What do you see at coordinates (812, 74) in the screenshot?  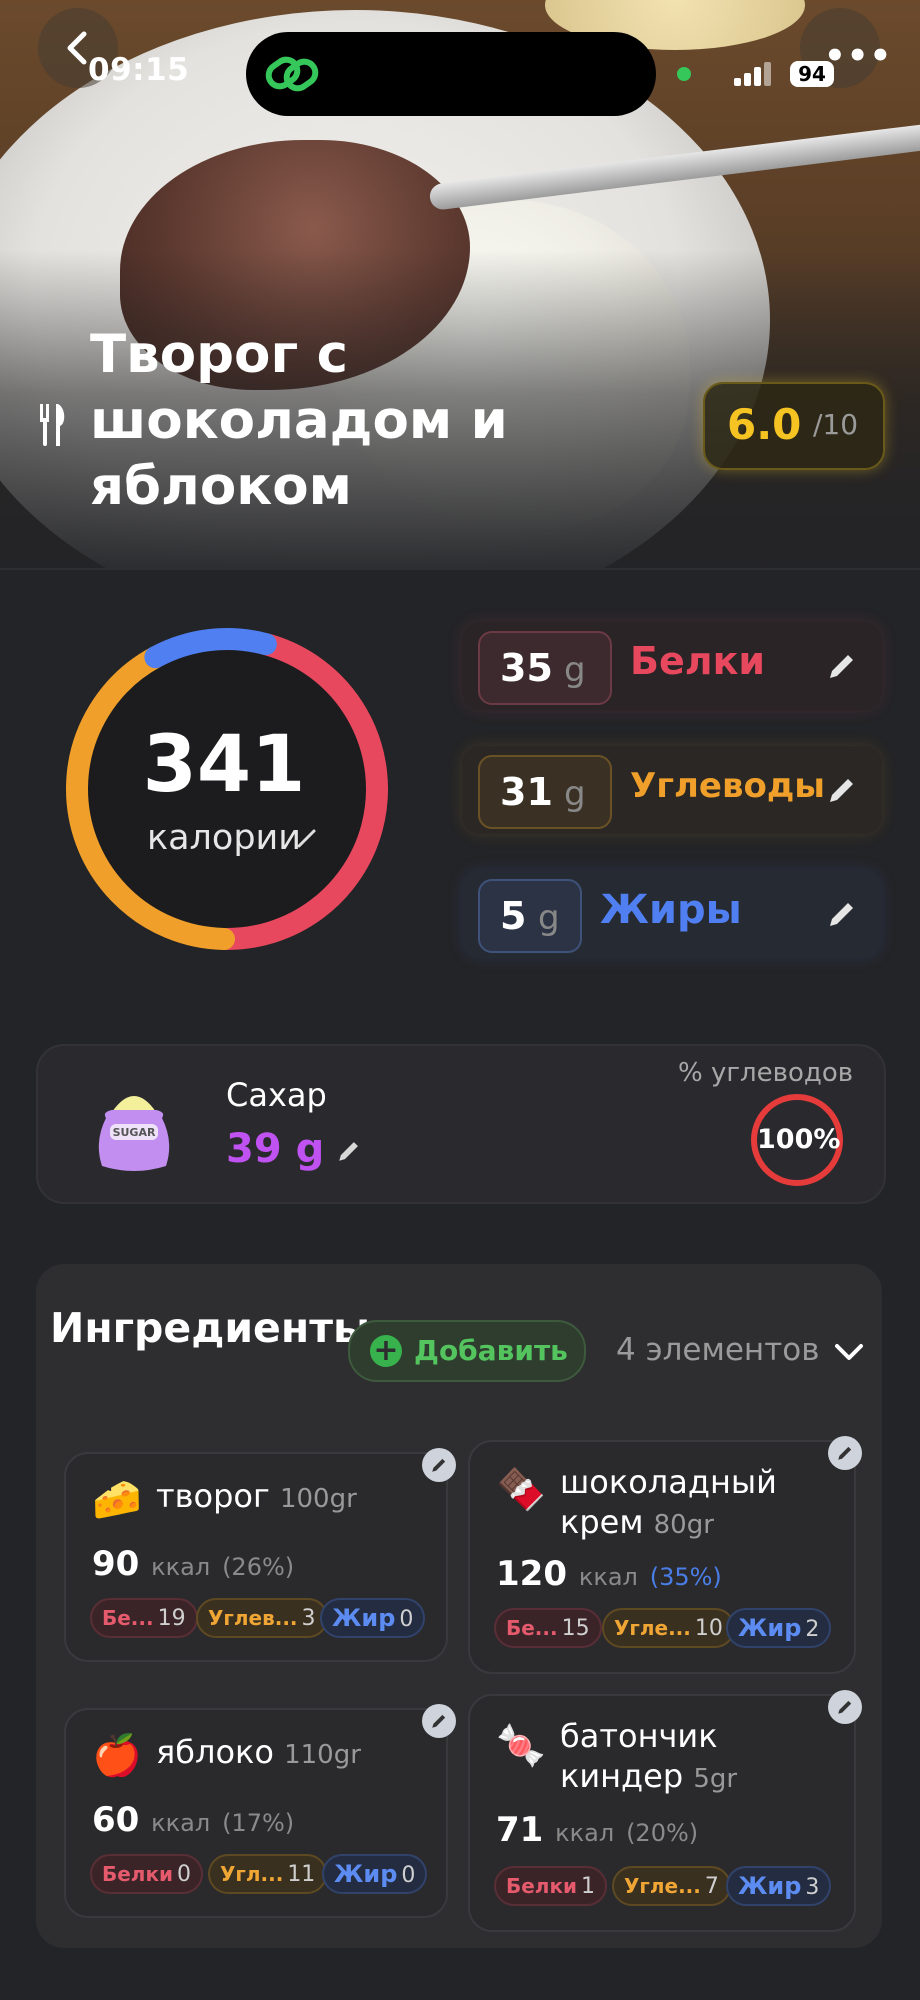 I see `battery-indicator: 94` at bounding box center [812, 74].